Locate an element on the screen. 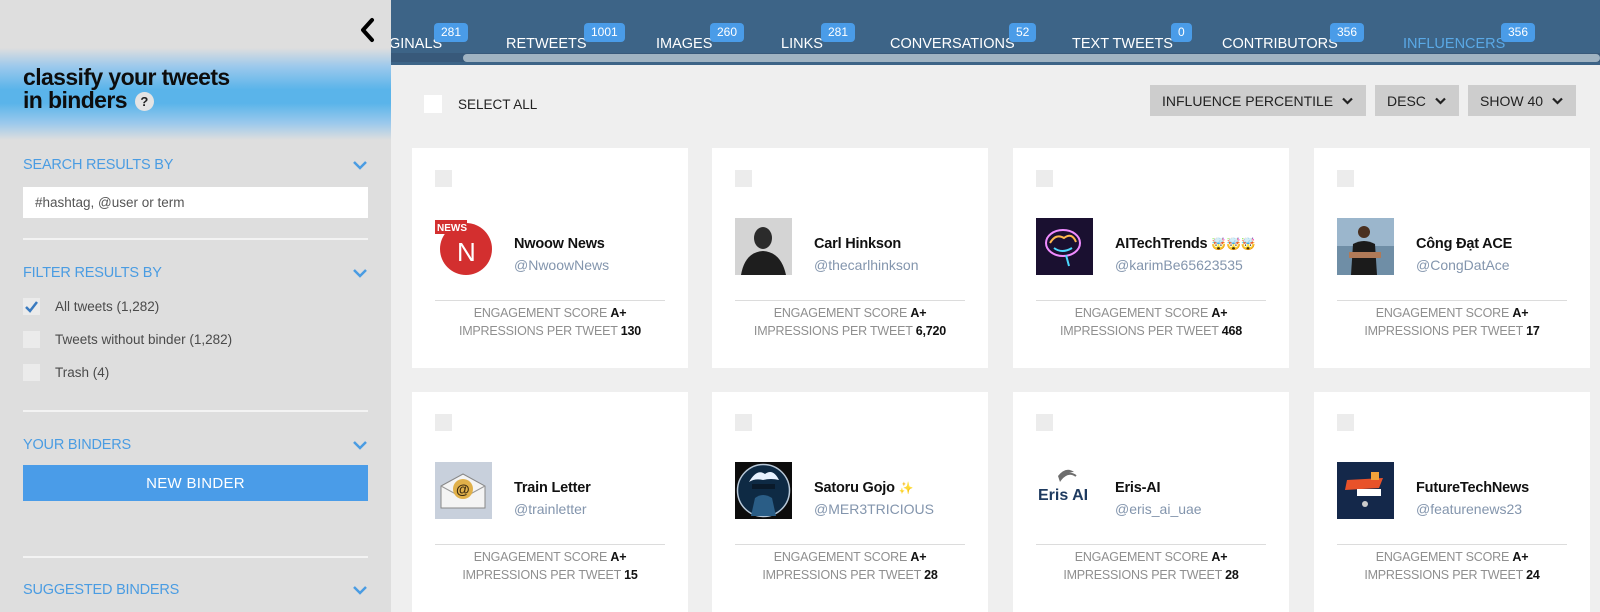 Image resolution: width=1600 pixels, height=612 pixels. filter-without-binder: Tweets without binder (1,282) is located at coordinates (127, 339).